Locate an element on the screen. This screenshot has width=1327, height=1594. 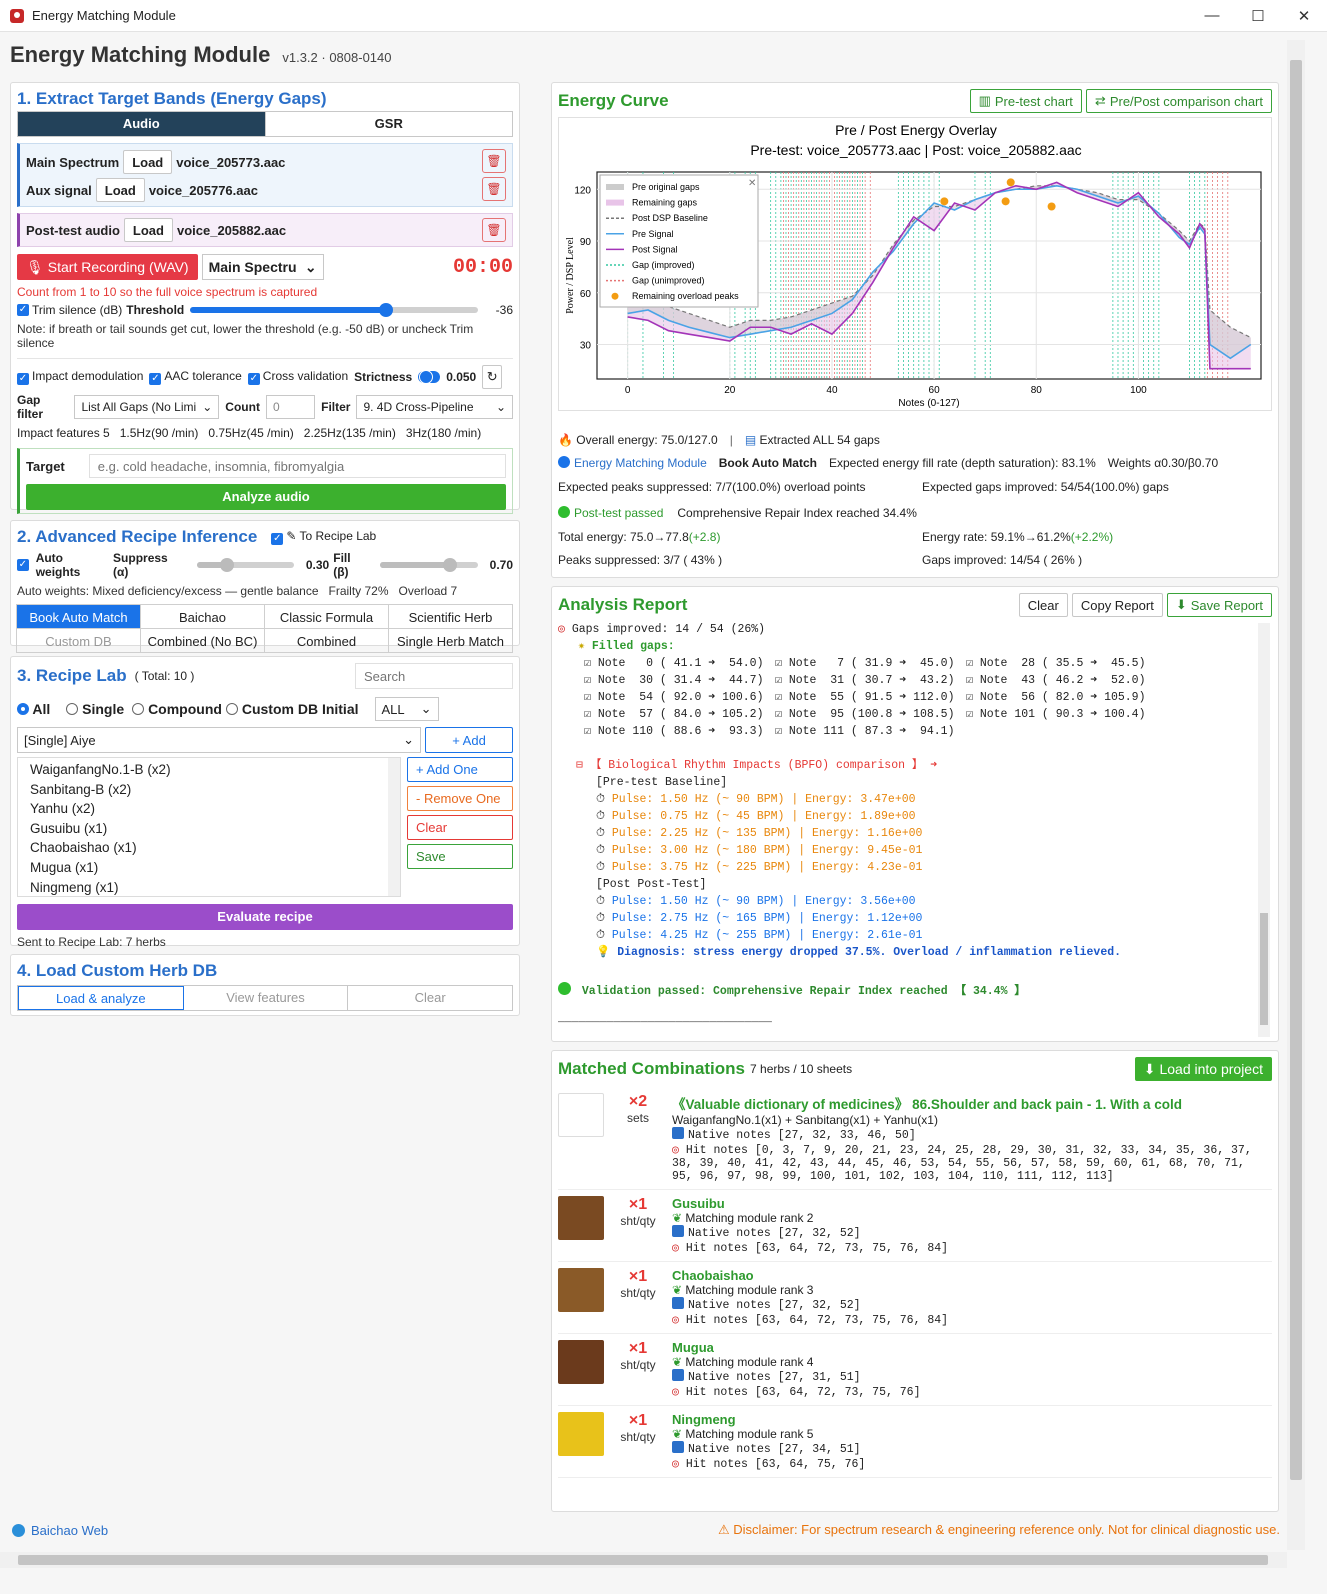
report-scrollbar is located at coordinates (1264, 830).